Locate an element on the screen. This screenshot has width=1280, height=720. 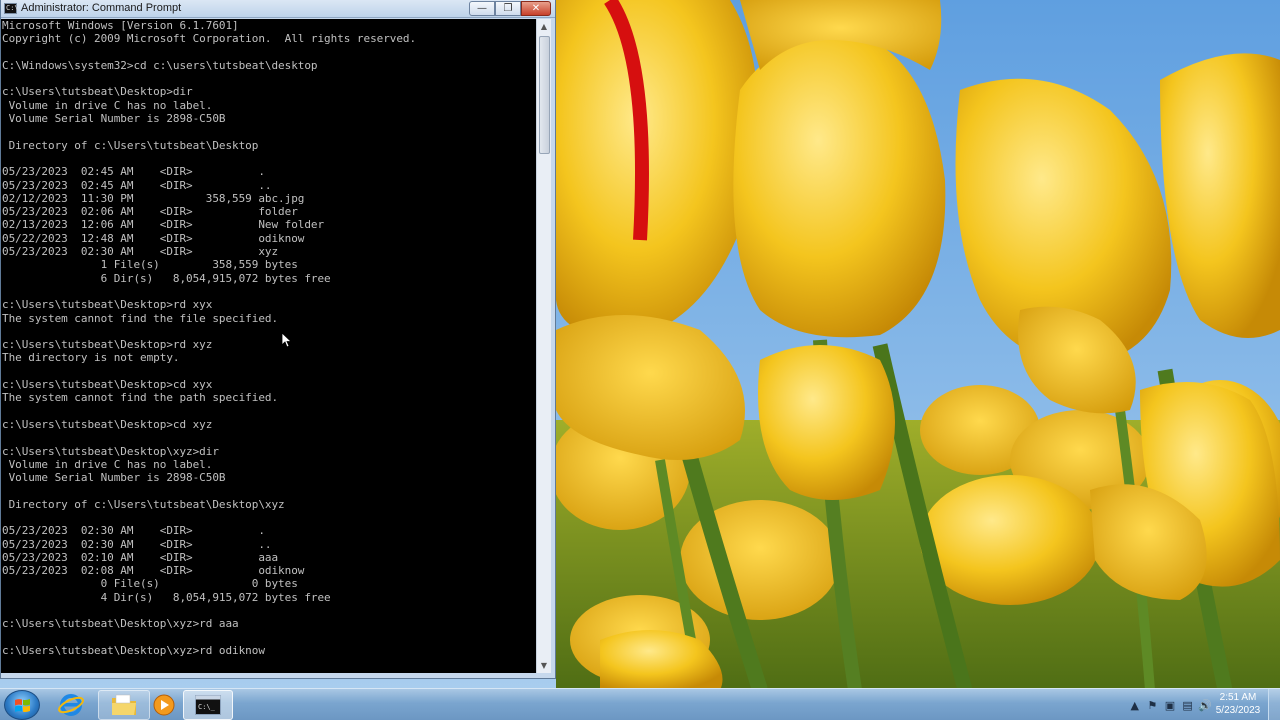
scroll-down-arrow-icon: ▼ is located at coordinates (544, 665).